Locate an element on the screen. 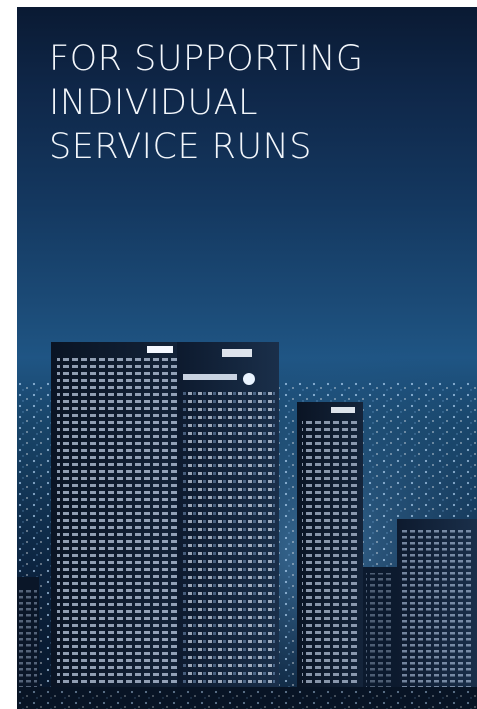  headline: FOR SUPPORTING INDIVIDUAL SERVICE RUNS is located at coordinates (206, 103).